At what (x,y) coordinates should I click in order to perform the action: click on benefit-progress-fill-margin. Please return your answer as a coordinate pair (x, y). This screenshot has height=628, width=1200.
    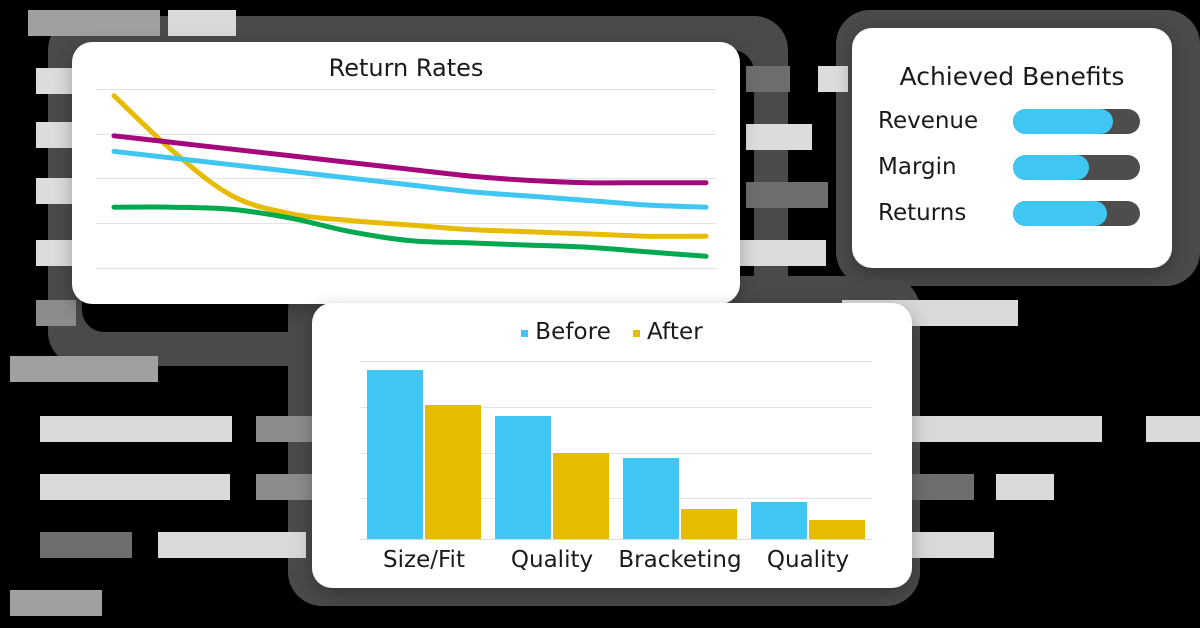
    Looking at the image, I should click on (1051, 167).